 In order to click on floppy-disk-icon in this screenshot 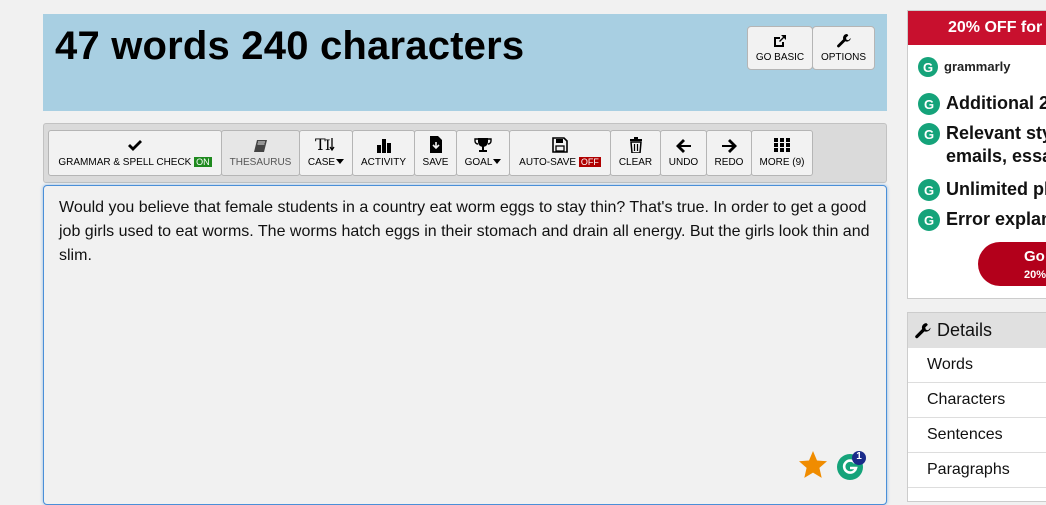, I will do `click(560, 145)`.